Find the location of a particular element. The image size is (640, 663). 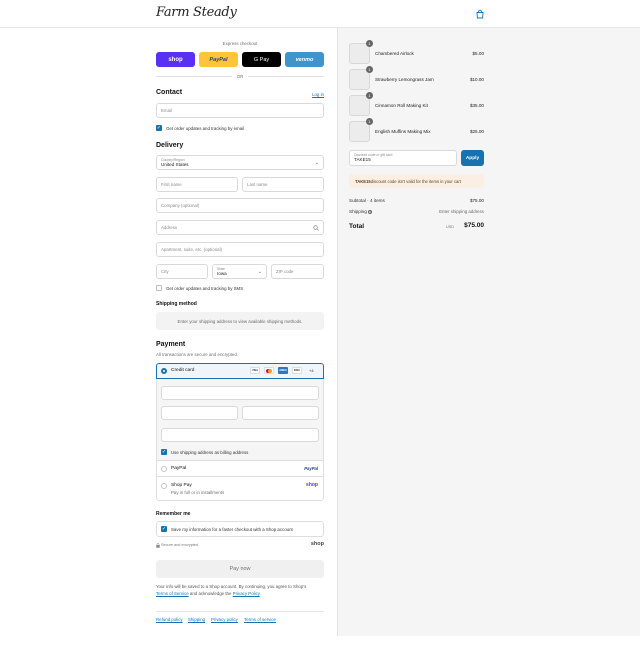

zip-field: ZIP code is located at coordinates (297, 271).